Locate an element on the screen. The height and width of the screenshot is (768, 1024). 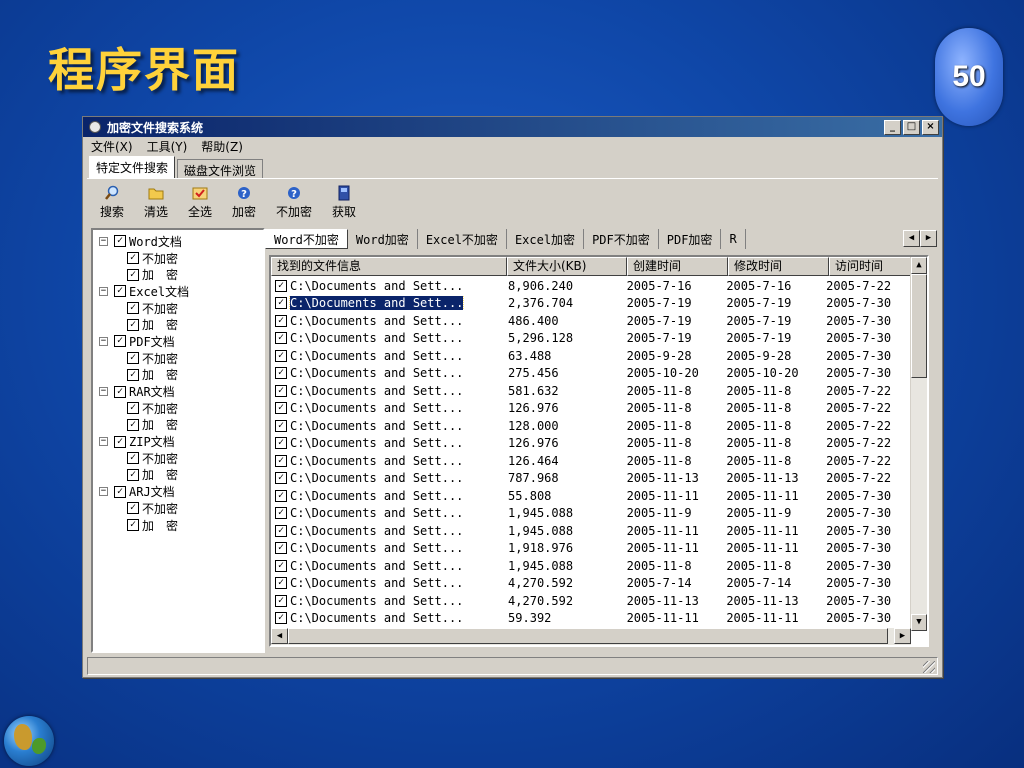
tree-node: − ✓ ZIP文档 is located at coordinates (178, 441).